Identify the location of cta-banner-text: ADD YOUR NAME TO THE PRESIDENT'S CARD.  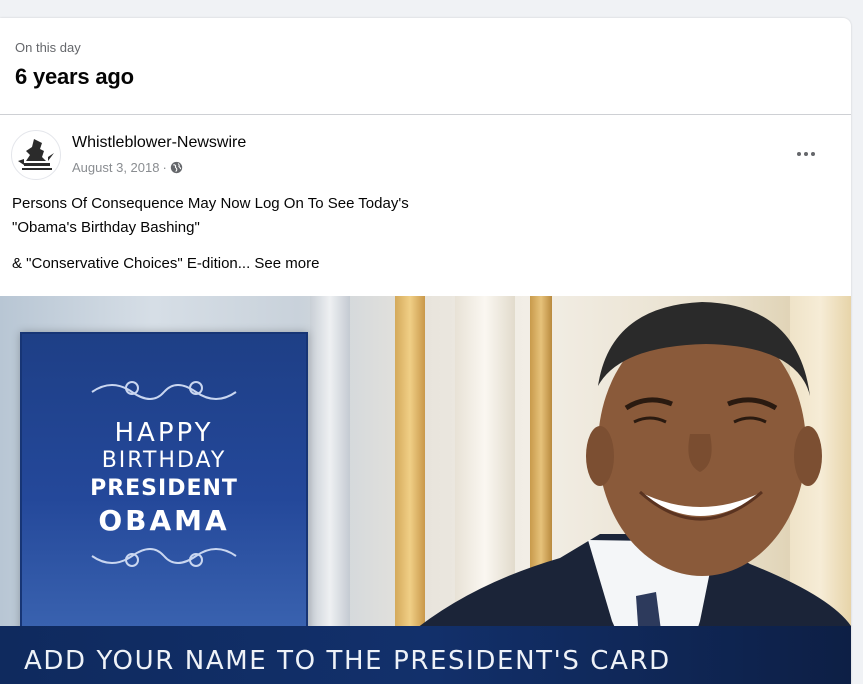
(347, 661).